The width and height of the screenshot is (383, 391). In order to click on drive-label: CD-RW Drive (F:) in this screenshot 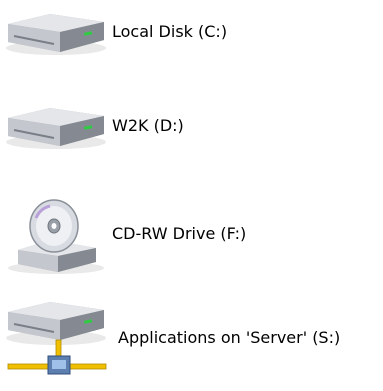, I will do `click(179, 233)`.